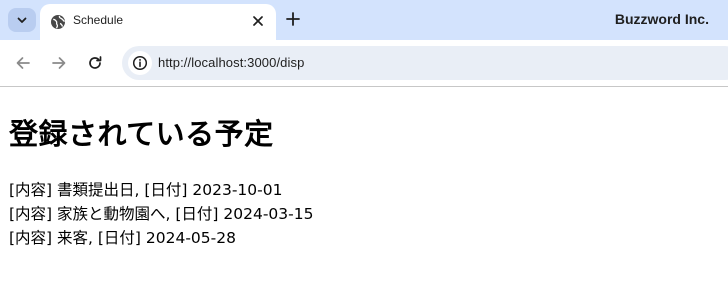 The height and width of the screenshot is (300, 728). I want to click on tab-close-button, so click(258, 21).